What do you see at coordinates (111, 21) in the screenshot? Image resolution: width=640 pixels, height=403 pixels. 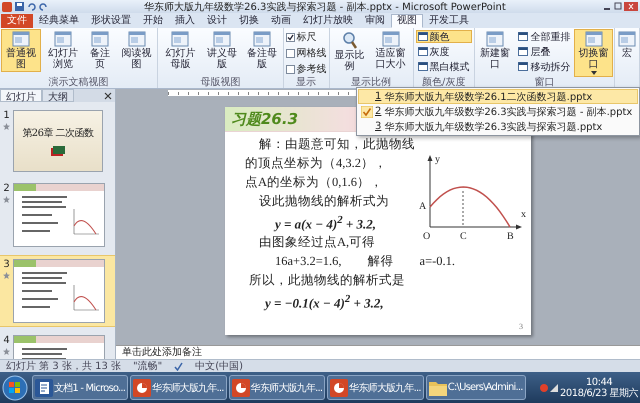 I see `ribbon-tab: 形状设置` at bounding box center [111, 21].